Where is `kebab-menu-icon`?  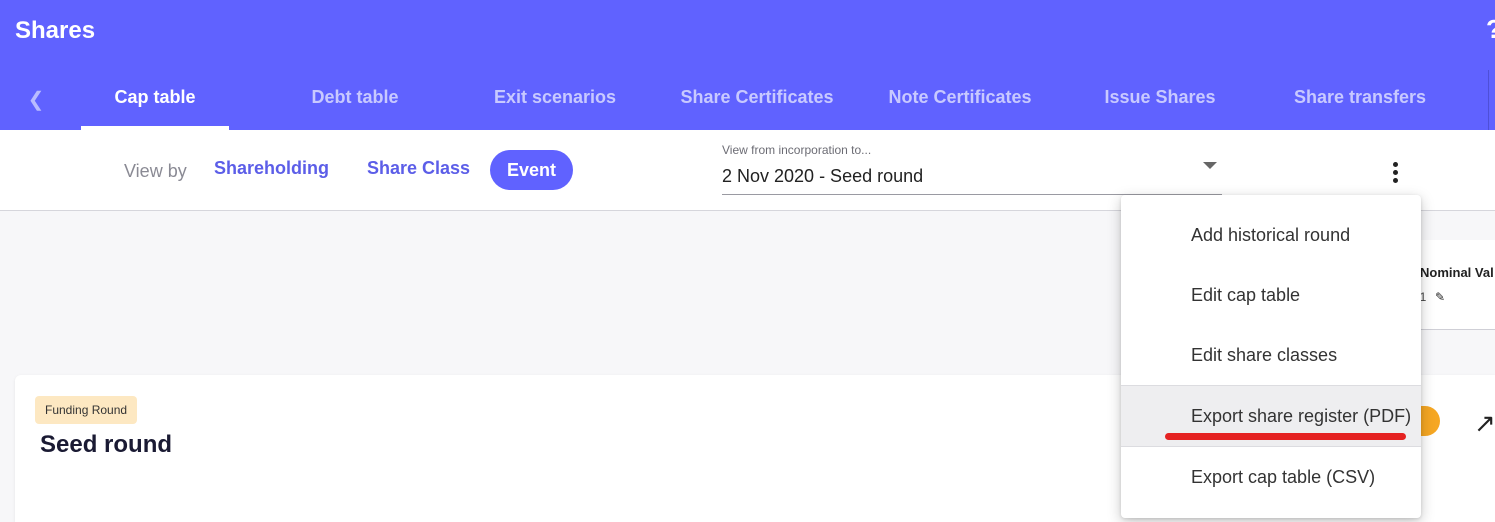
kebab-menu-icon is located at coordinates (1395, 172).